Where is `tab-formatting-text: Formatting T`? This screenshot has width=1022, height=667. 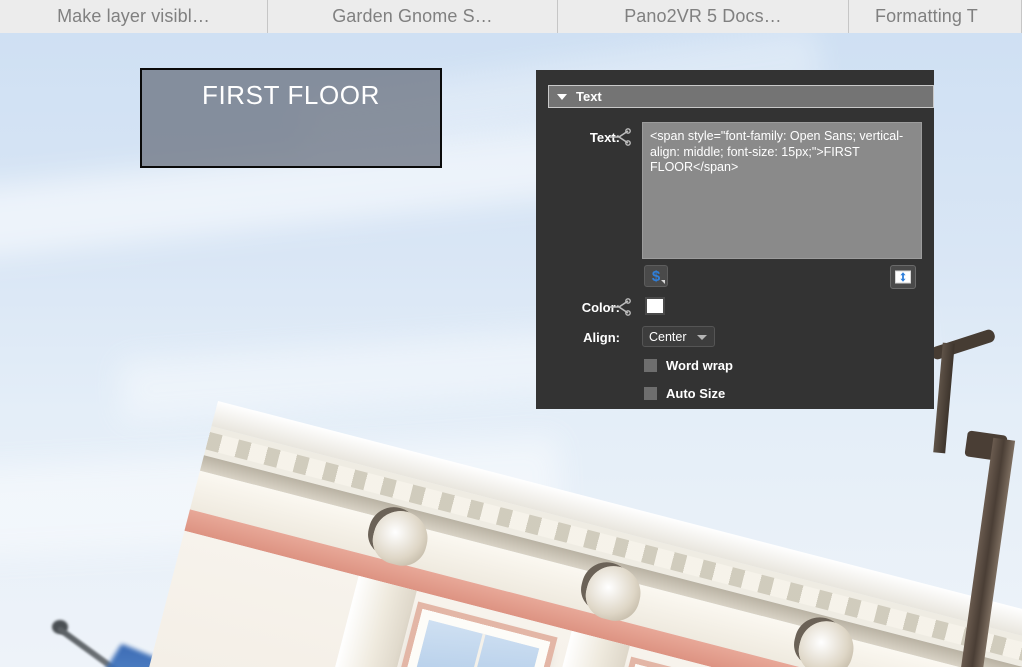
tab-formatting-text: Formatting T is located at coordinates (935, 16).